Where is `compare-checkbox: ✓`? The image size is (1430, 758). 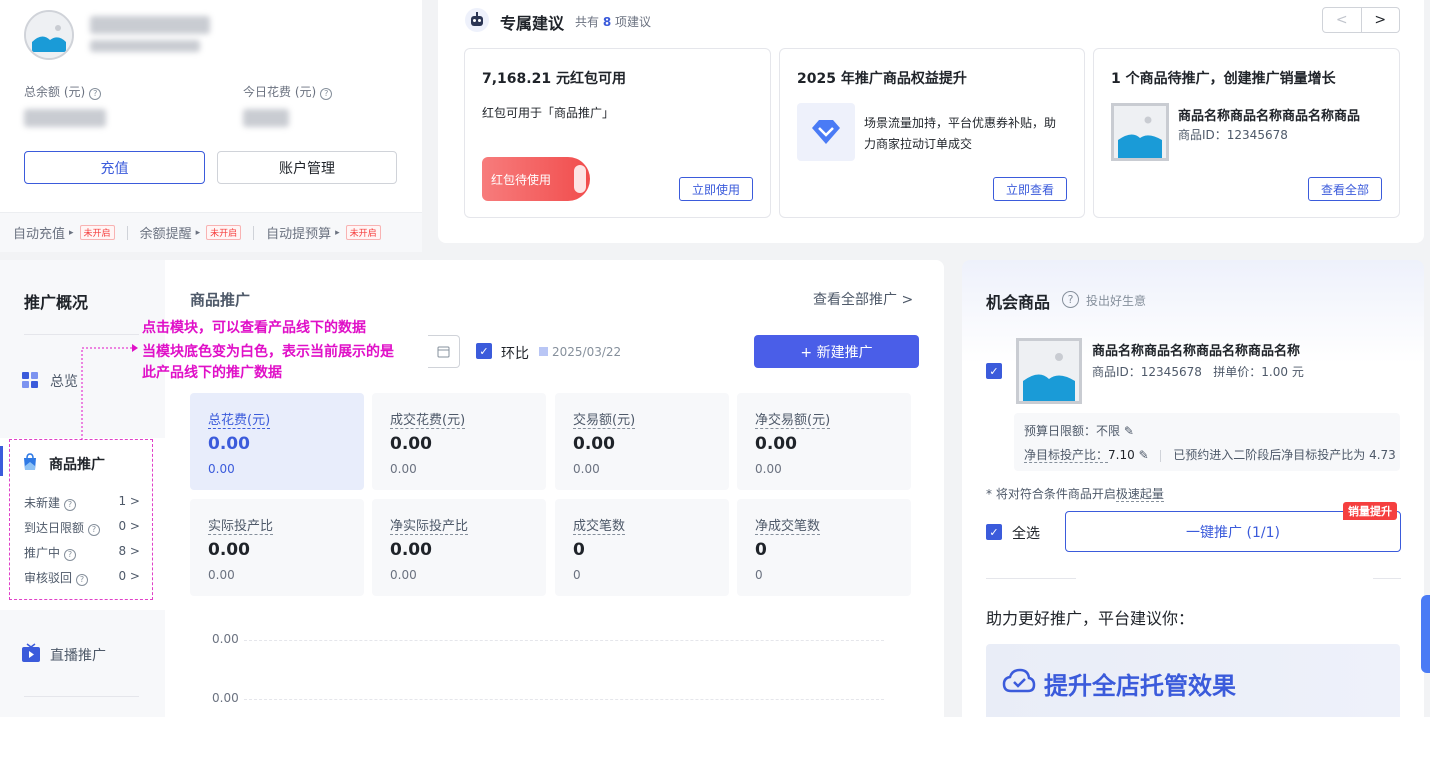
compare-checkbox: ✓ is located at coordinates (484, 351).